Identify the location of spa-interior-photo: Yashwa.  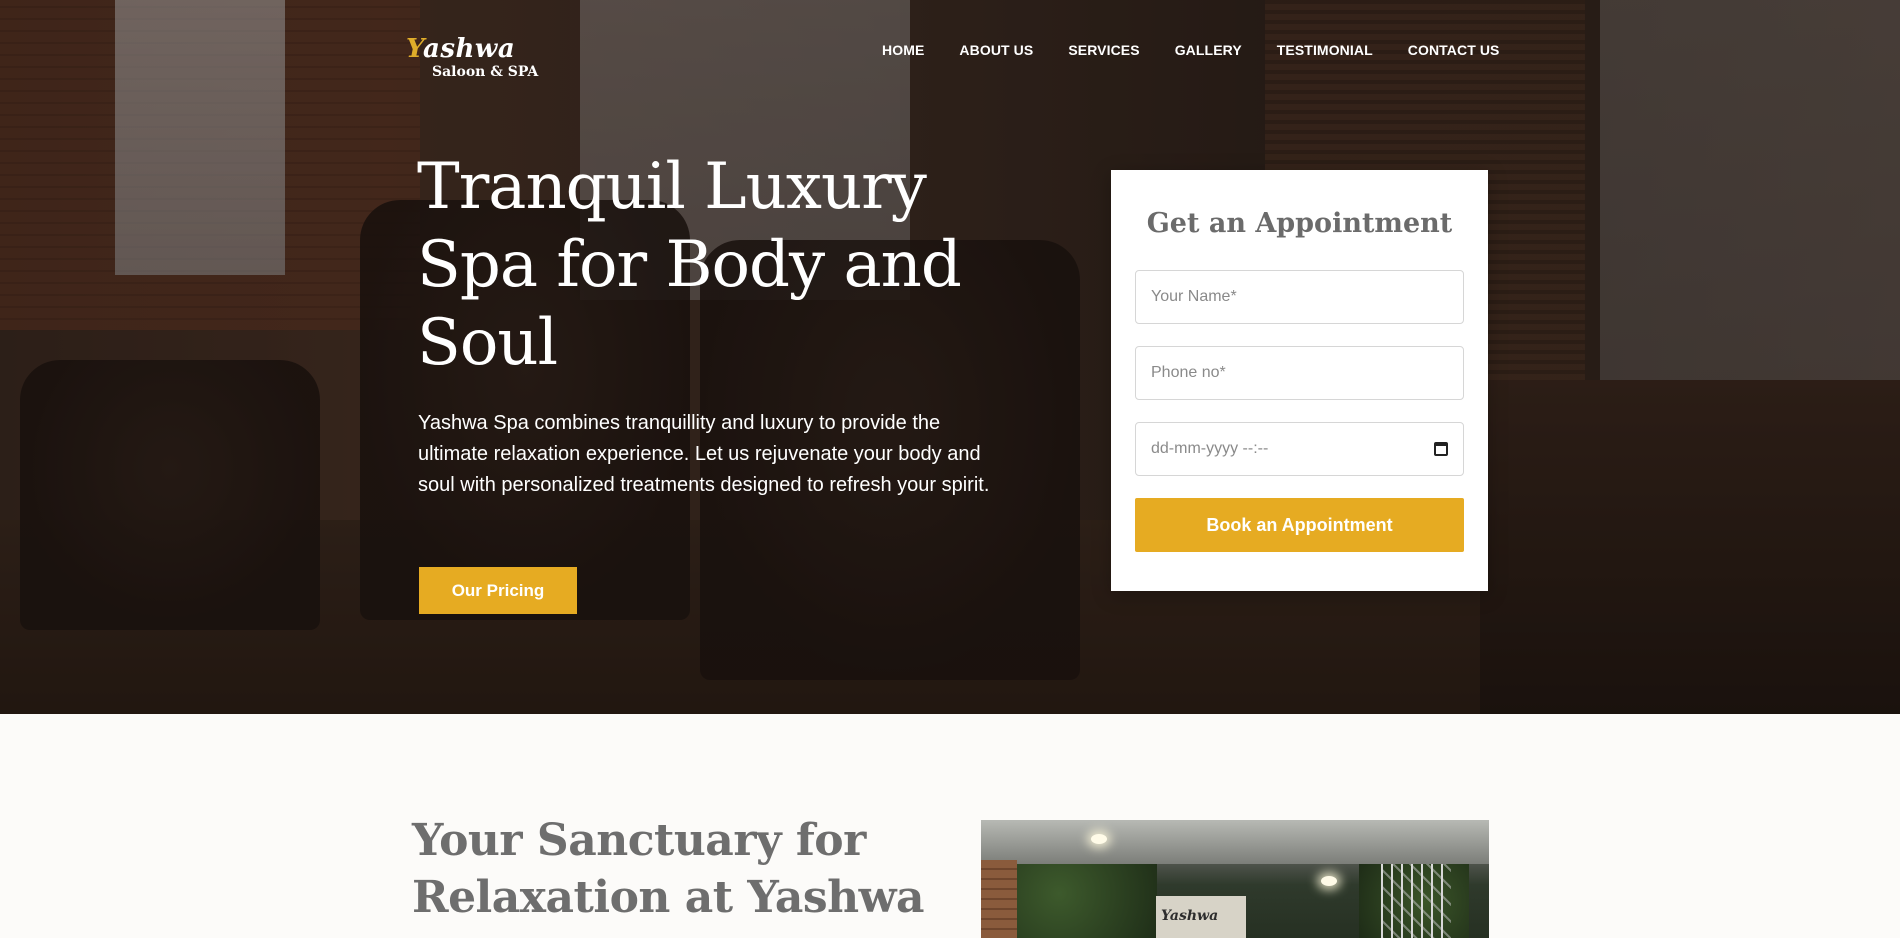
(1235, 879).